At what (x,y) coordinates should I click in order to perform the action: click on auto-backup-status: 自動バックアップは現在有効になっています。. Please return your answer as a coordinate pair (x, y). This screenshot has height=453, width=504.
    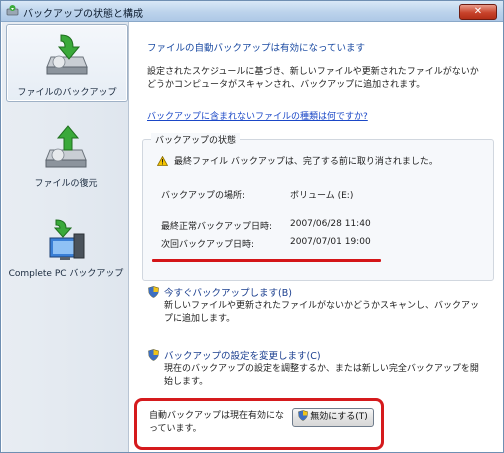
    Looking at the image, I should click on (217, 422).